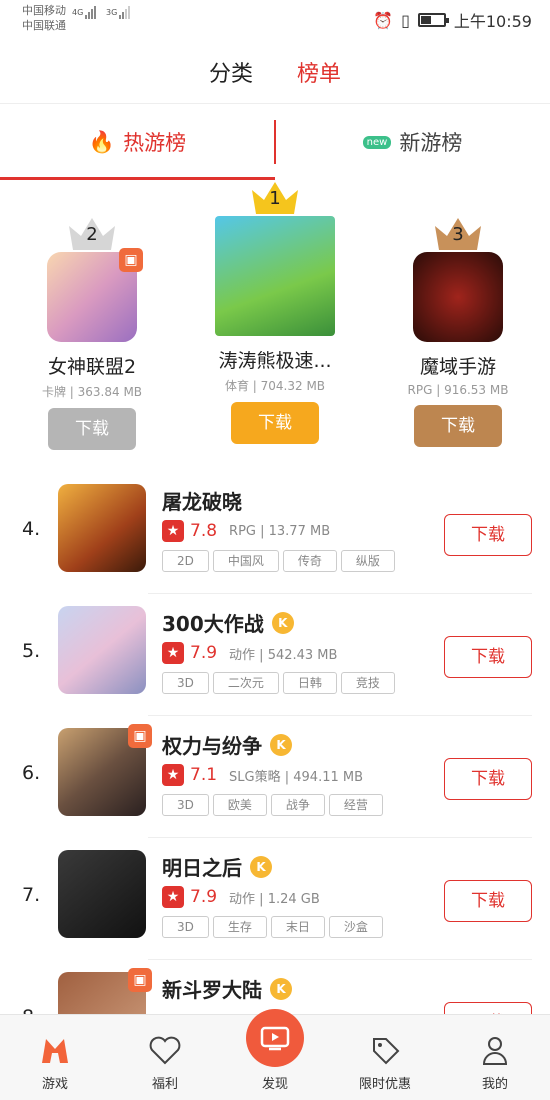  I want to click on game-title: 明日之后, so click(202, 868).